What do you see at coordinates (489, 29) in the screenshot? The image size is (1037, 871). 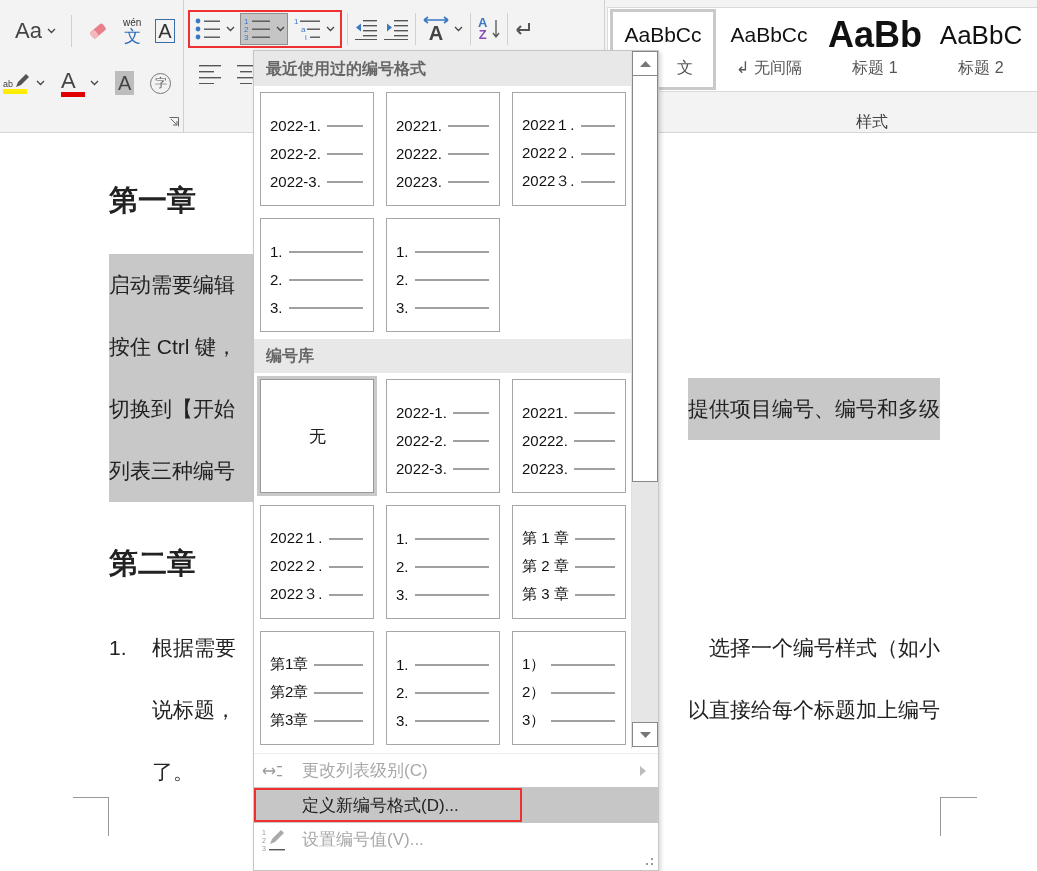 I see `sort-button: A Z` at bounding box center [489, 29].